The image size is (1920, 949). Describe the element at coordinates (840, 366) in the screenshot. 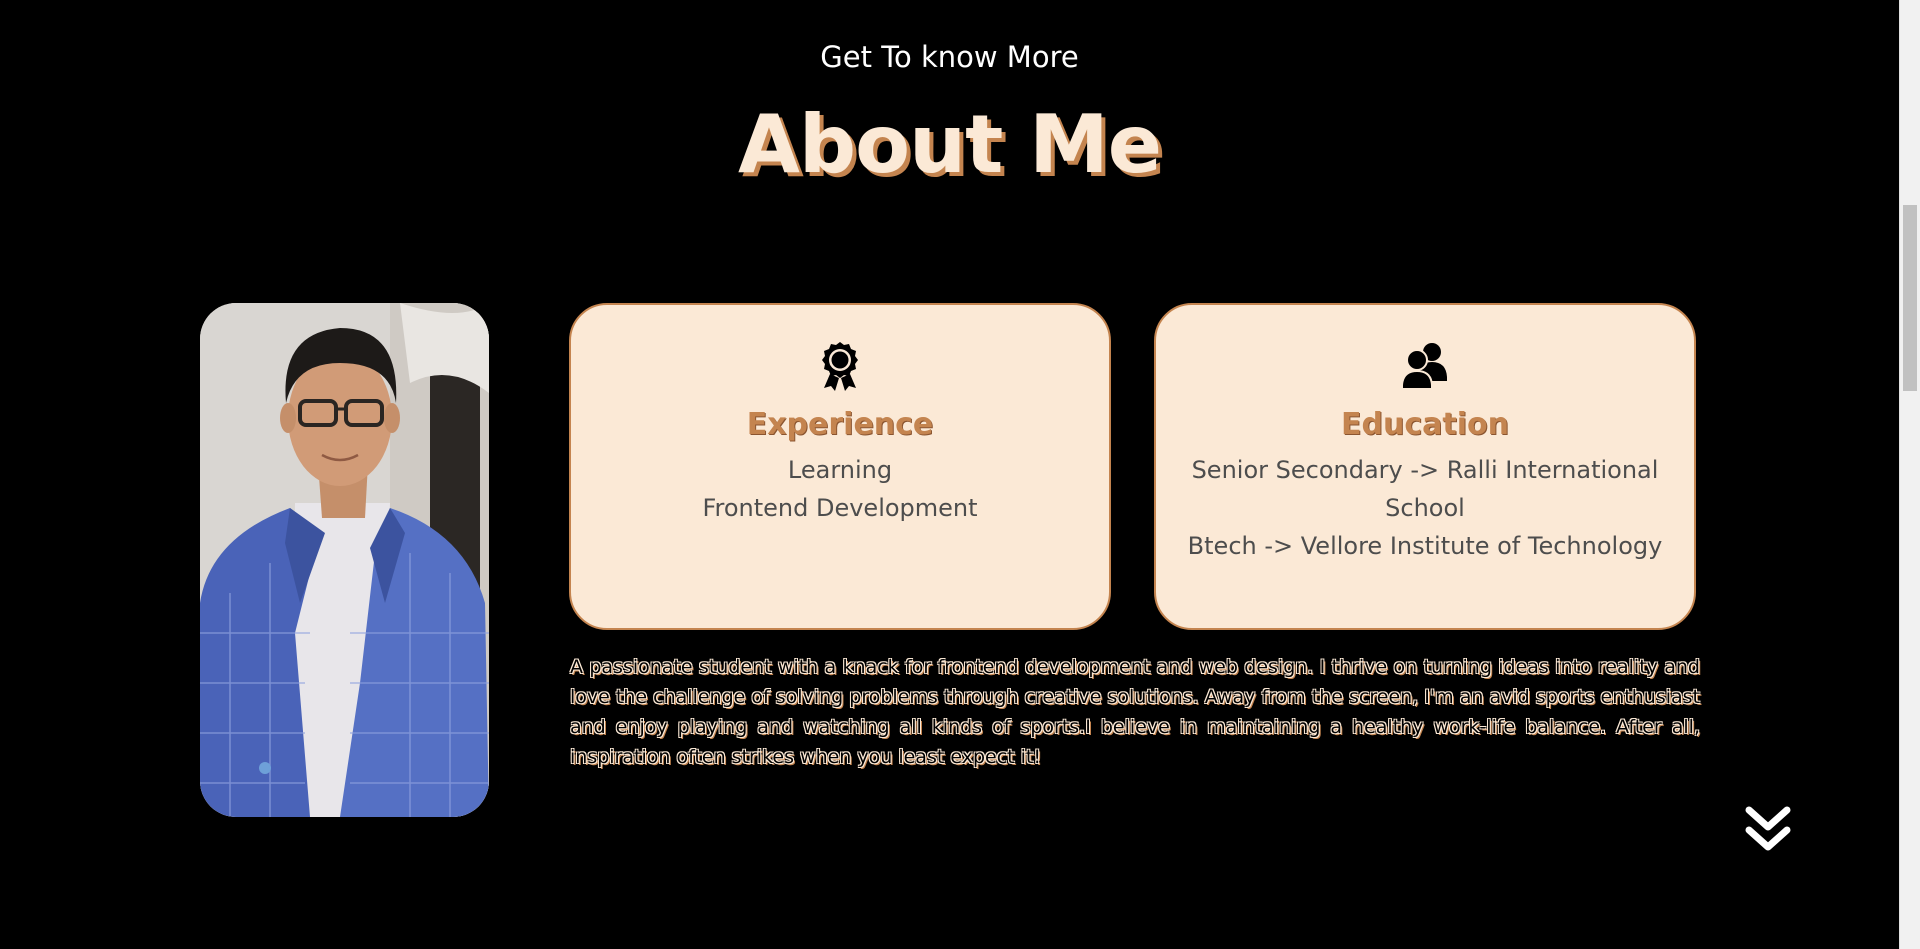

I see `award-icon` at that location.